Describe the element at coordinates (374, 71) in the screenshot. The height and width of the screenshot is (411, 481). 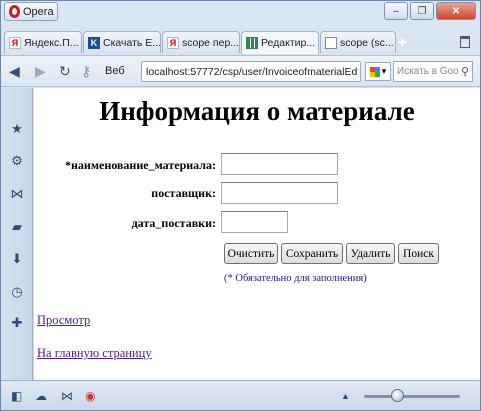
I see `google-icon` at that location.